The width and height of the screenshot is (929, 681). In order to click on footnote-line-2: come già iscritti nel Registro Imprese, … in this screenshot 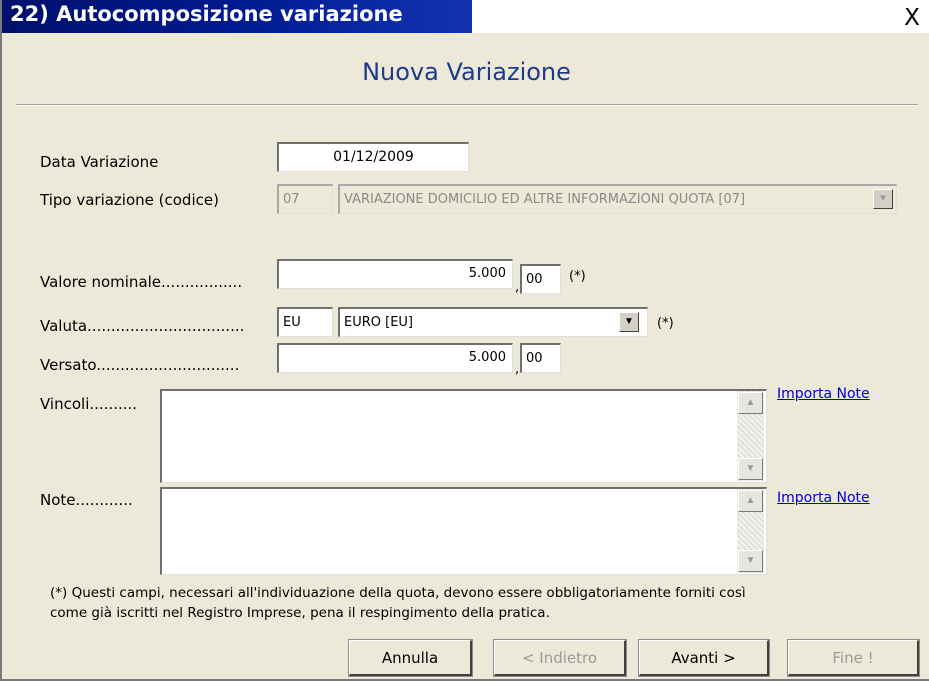, I will do `click(300, 613)`.